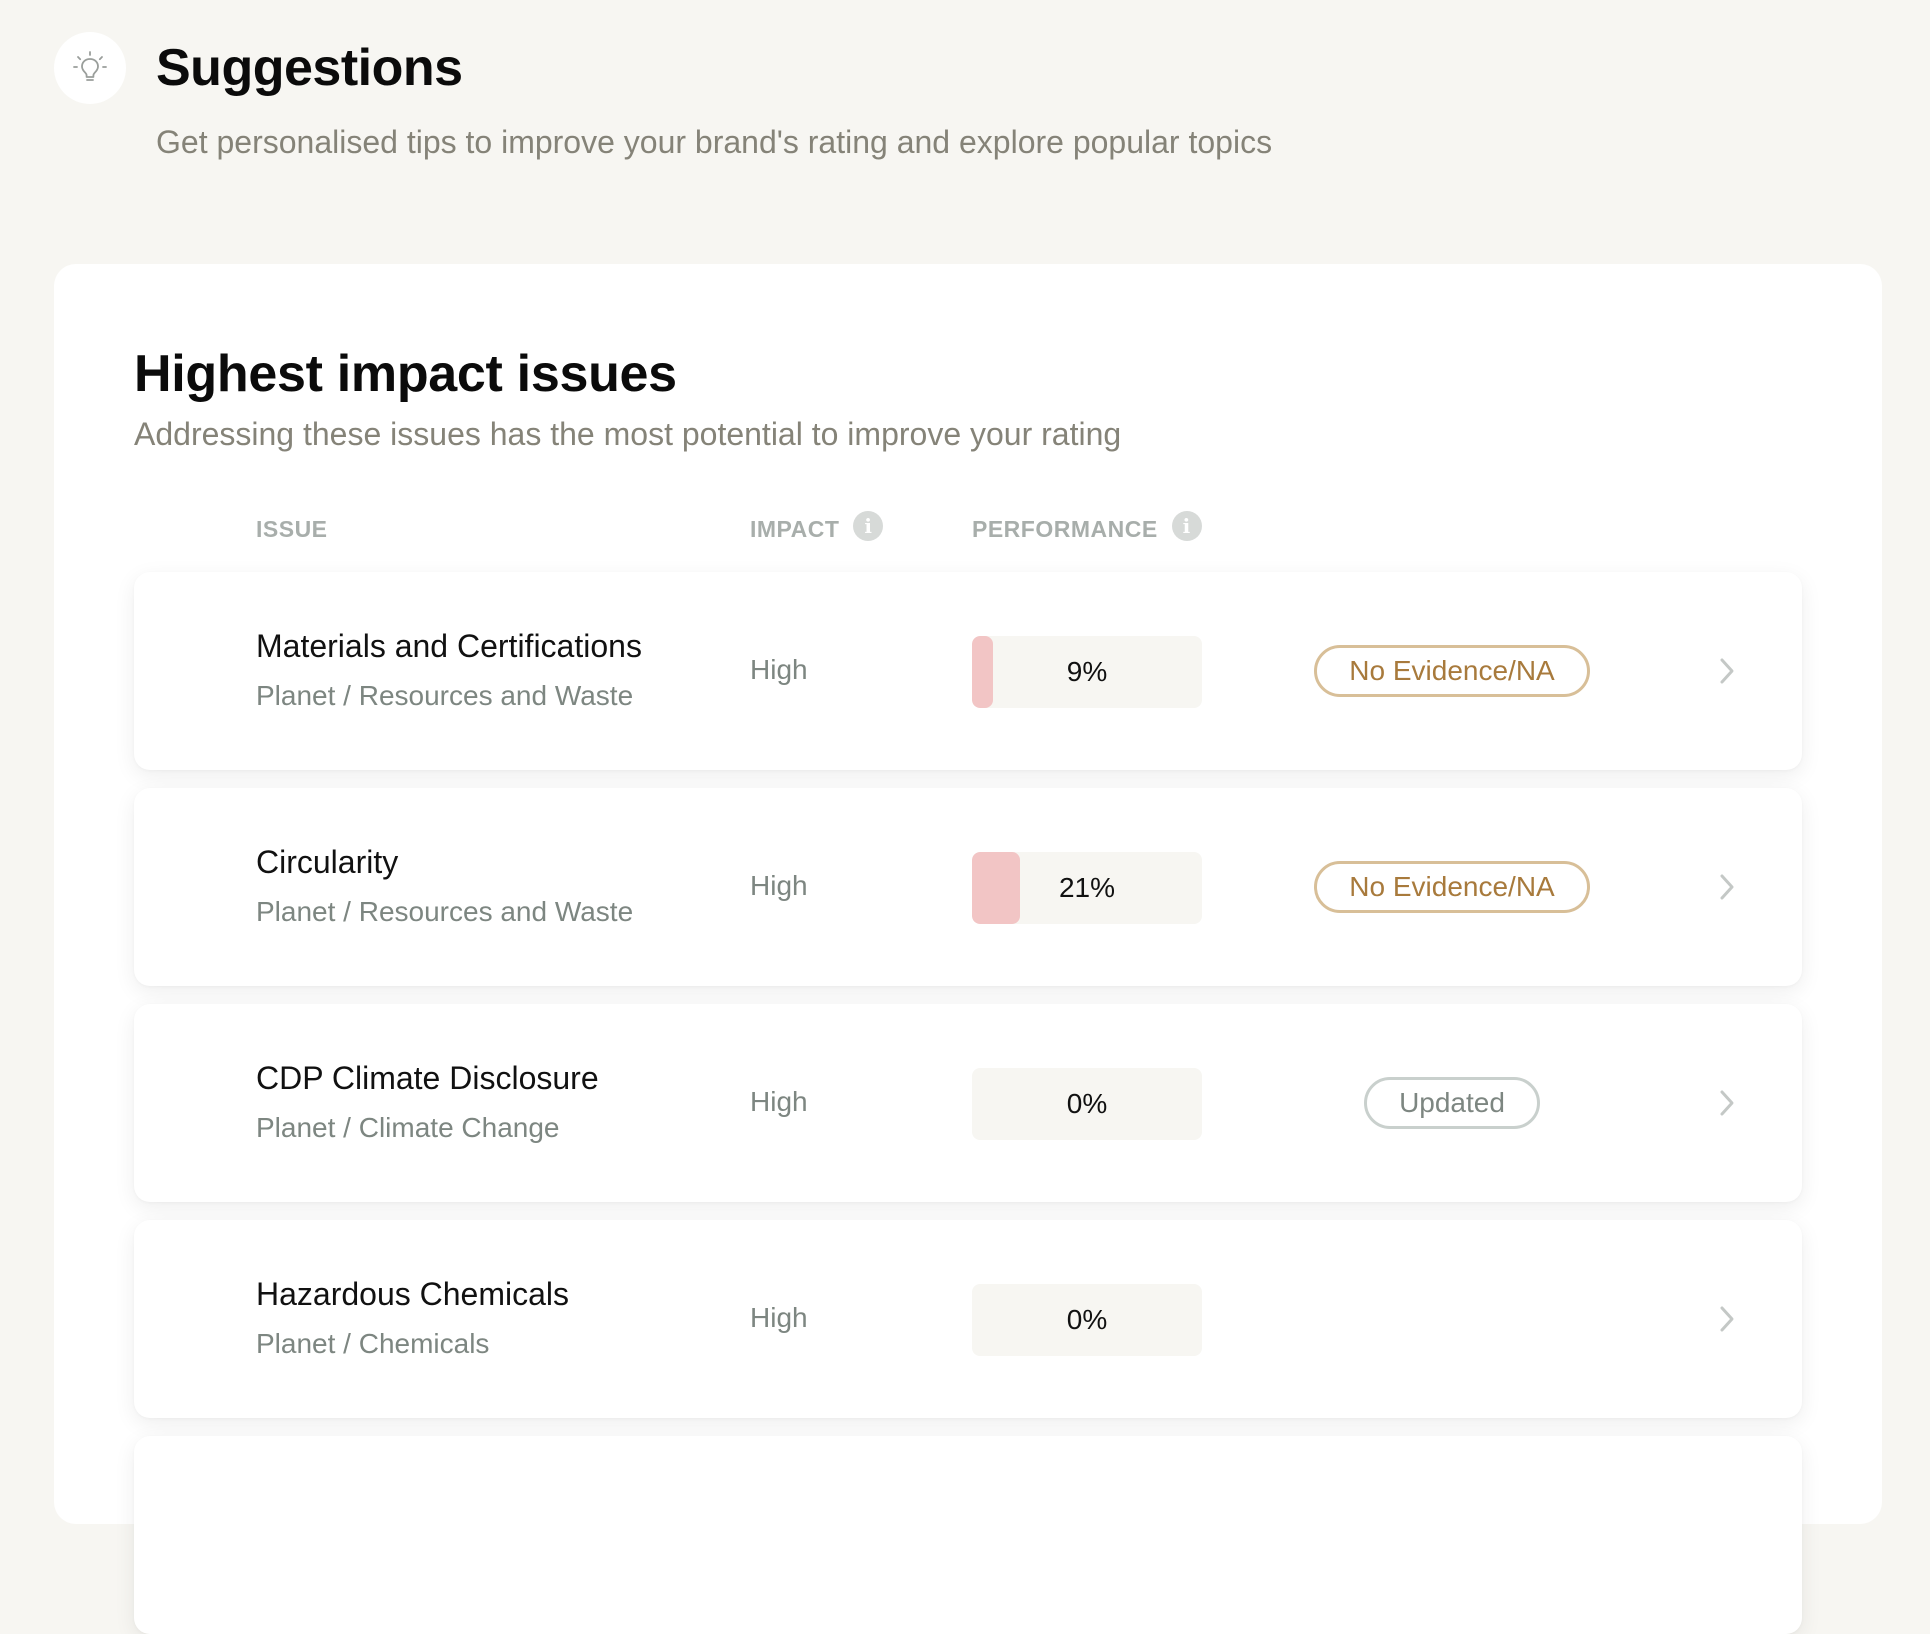 The image size is (1930, 1634). Describe the element at coordinates (408, 1127) in the screenshot. I see `issue-category: Planet / Climate Change` at that location.